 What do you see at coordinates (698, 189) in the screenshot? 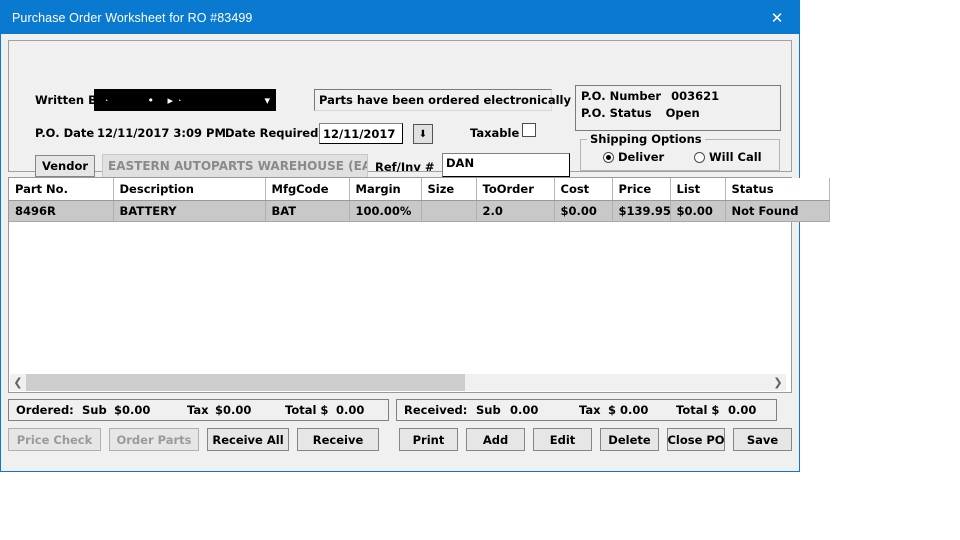
I see `col-list: List` at bounding box center [698, 189].